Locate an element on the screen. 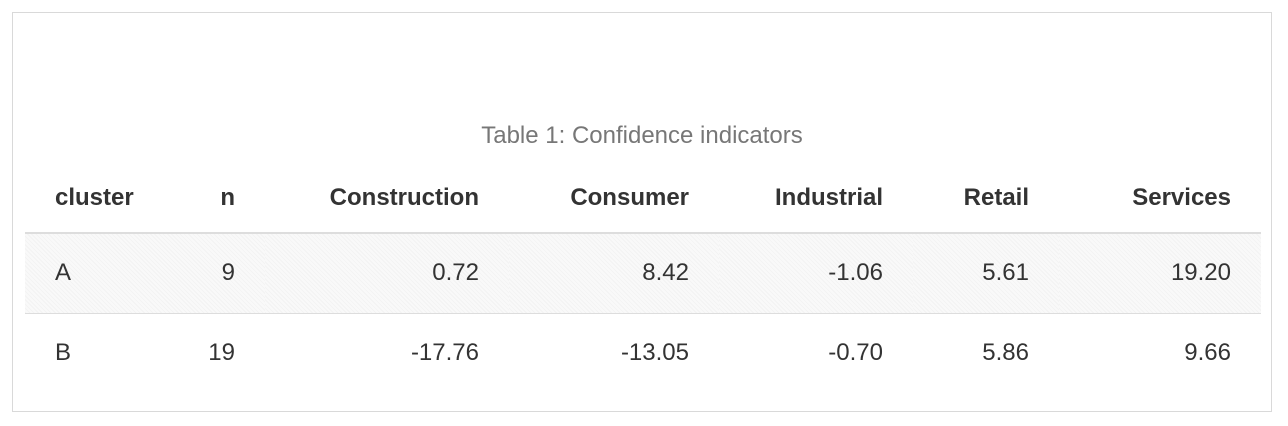 This screenshot has width=1288, height=426. cell-n: 19 is located at coordinates (215, 352).